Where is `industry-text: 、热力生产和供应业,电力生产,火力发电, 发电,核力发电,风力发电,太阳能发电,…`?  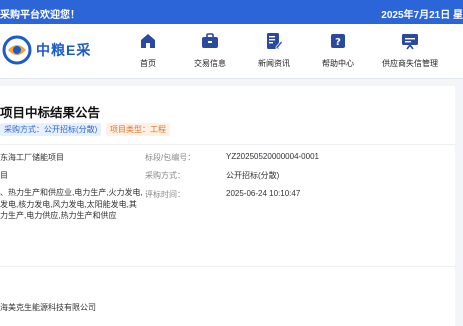
industry-text: 、热力生产和供应业,电力生产,火力发电, 发电,核力发电,风力发电,太阳能发电,… is located at coordinates (71, 204).